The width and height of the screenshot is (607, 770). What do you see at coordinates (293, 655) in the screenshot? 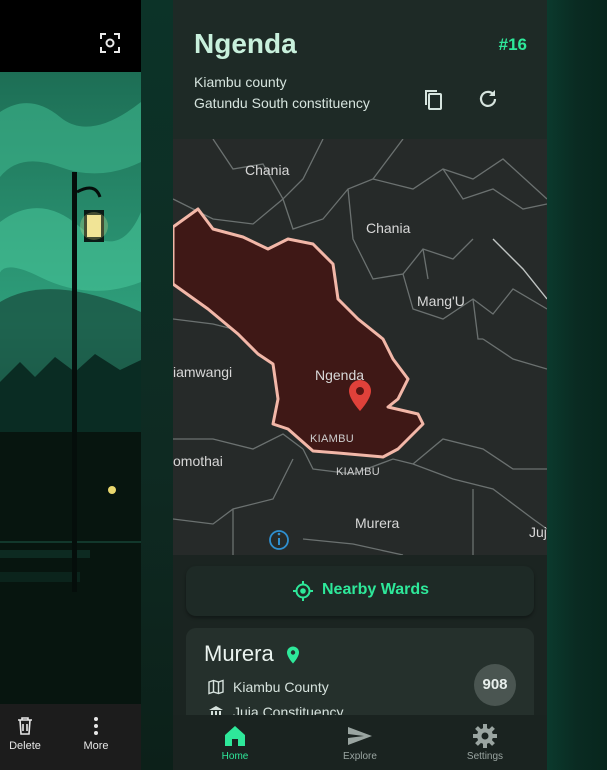
I see `location-pin-icon` at bounding box center [293, 655].